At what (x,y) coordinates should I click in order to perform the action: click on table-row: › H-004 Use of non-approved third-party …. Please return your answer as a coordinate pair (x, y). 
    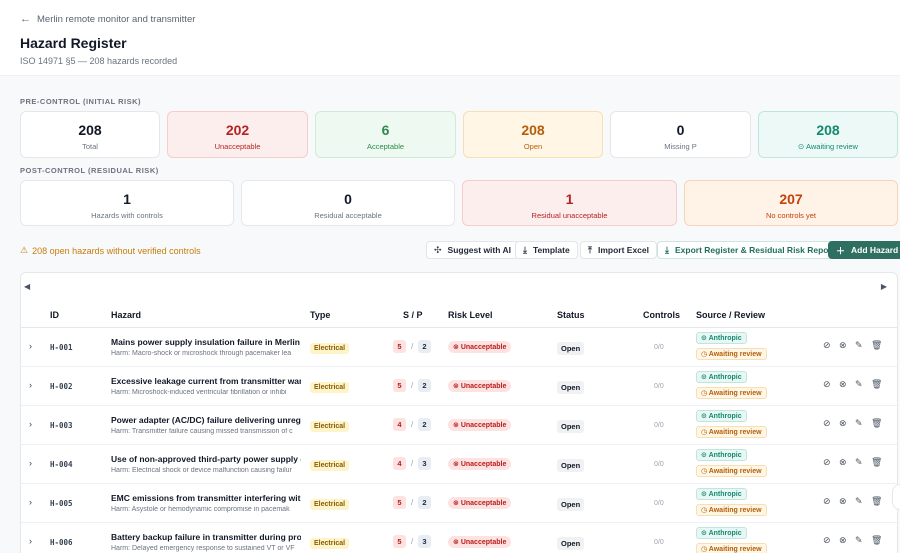
    Looking at the image, I should click on (459, 464).